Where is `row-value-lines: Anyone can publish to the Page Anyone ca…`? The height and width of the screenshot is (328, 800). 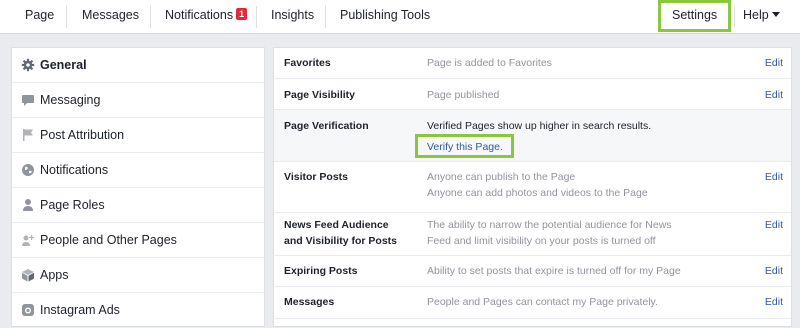
row-value-lines: Anyone can publish to the Page Anyone ca… is located at coordinates (577, 185).